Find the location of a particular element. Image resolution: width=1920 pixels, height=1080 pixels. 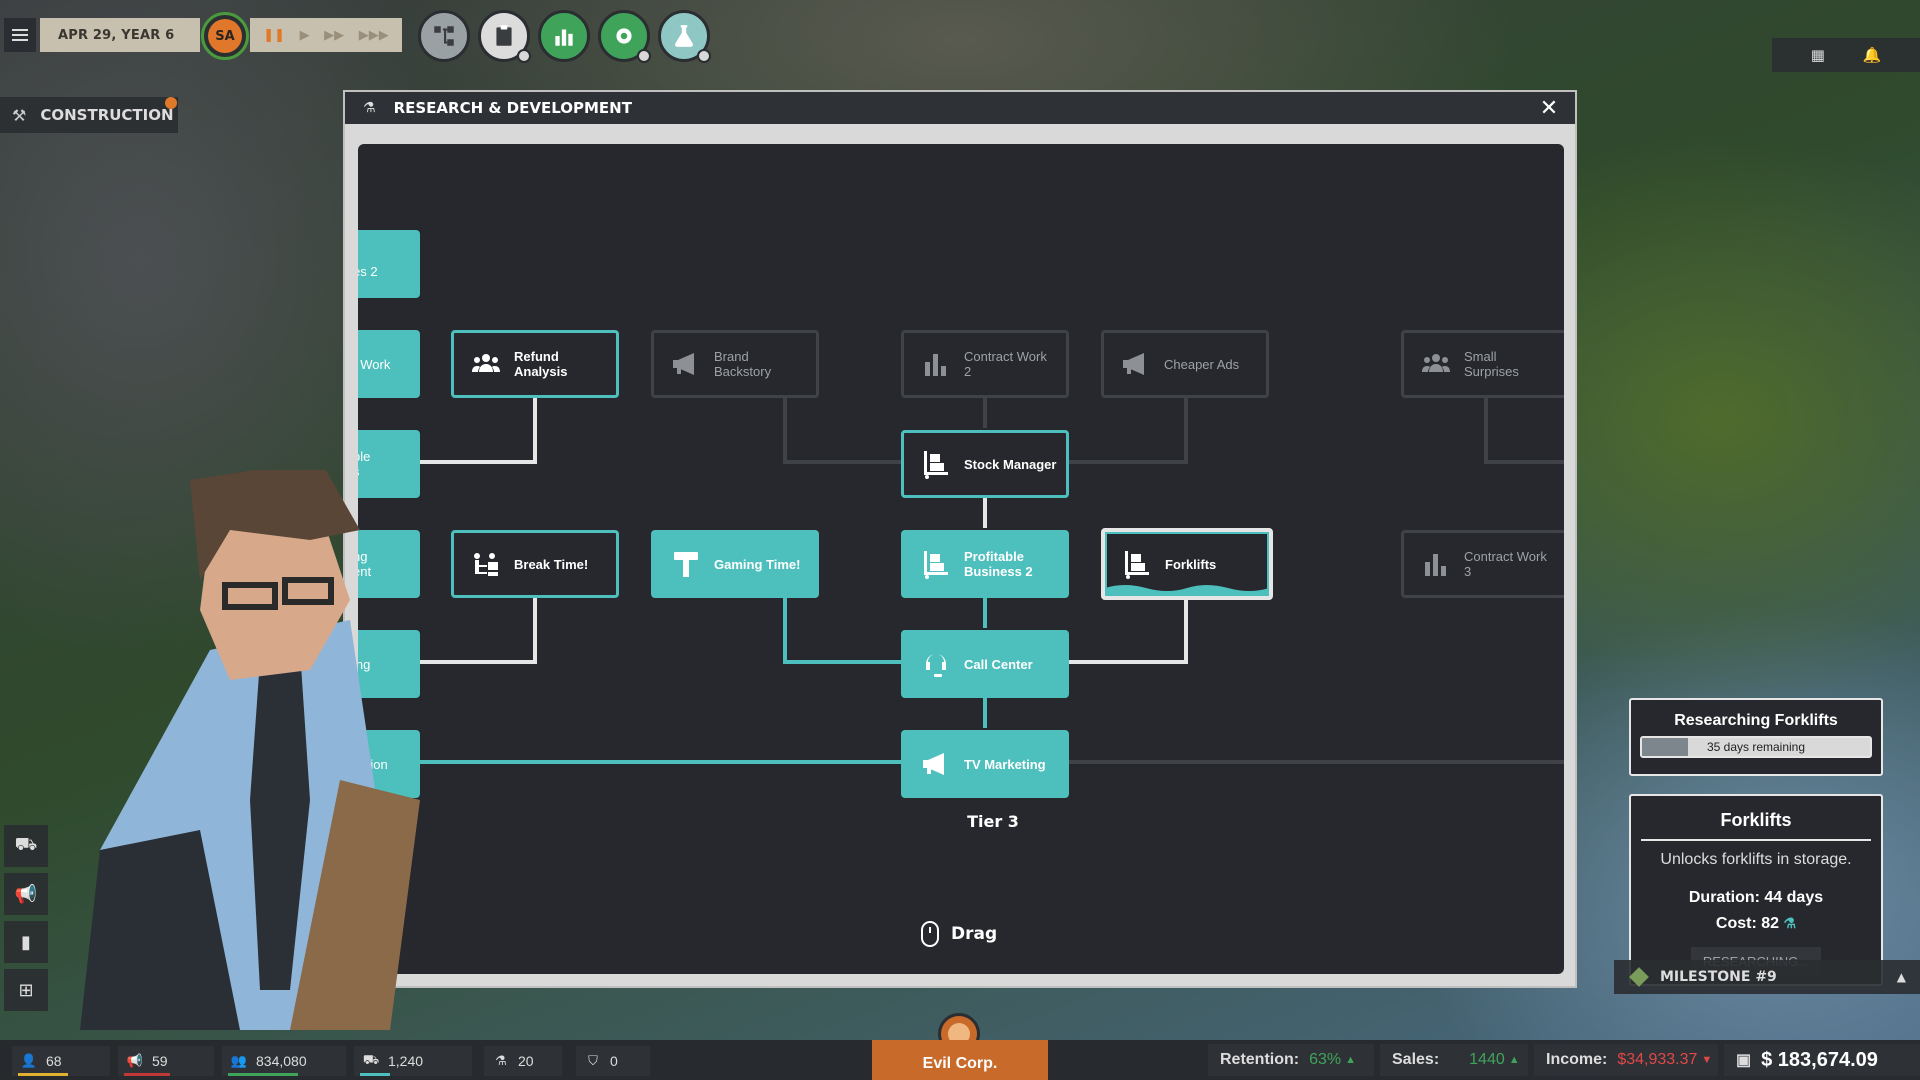

mouse-icon is located at coordinates (930, 934).